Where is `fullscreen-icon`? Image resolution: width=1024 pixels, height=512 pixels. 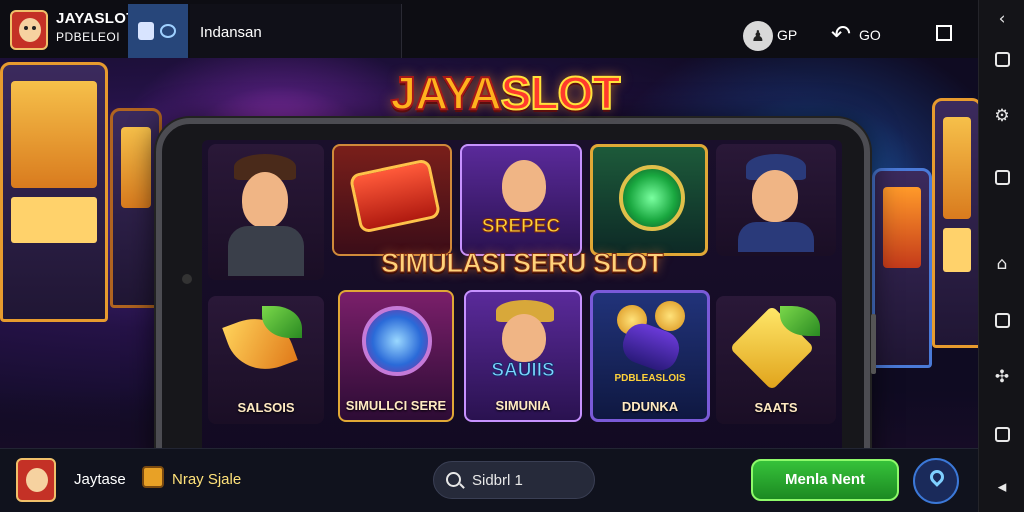 fullscreen-icon is located at coordinates (944, 33).